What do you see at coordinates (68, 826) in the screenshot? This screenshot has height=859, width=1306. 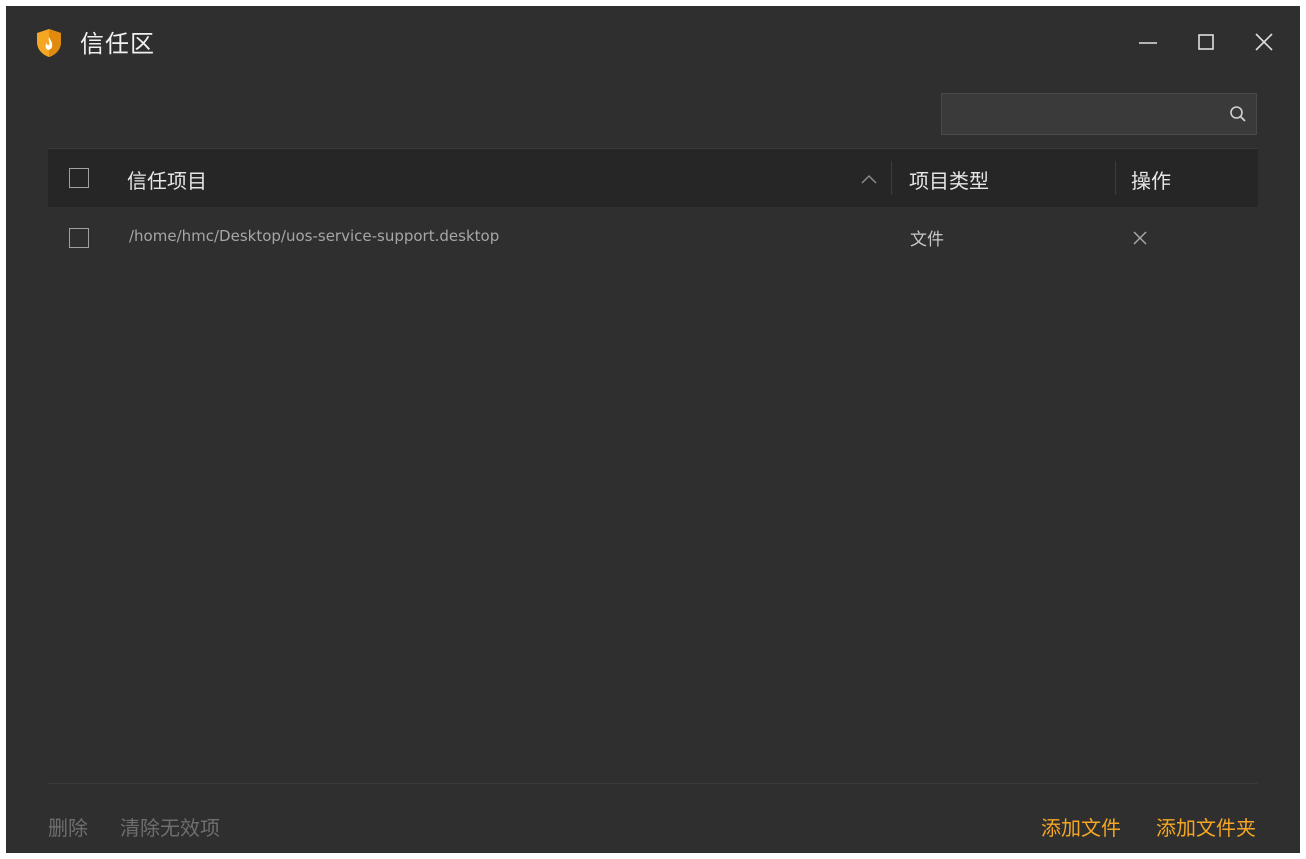 I see `delete-button: 删除` at bounding box center [68, 826].